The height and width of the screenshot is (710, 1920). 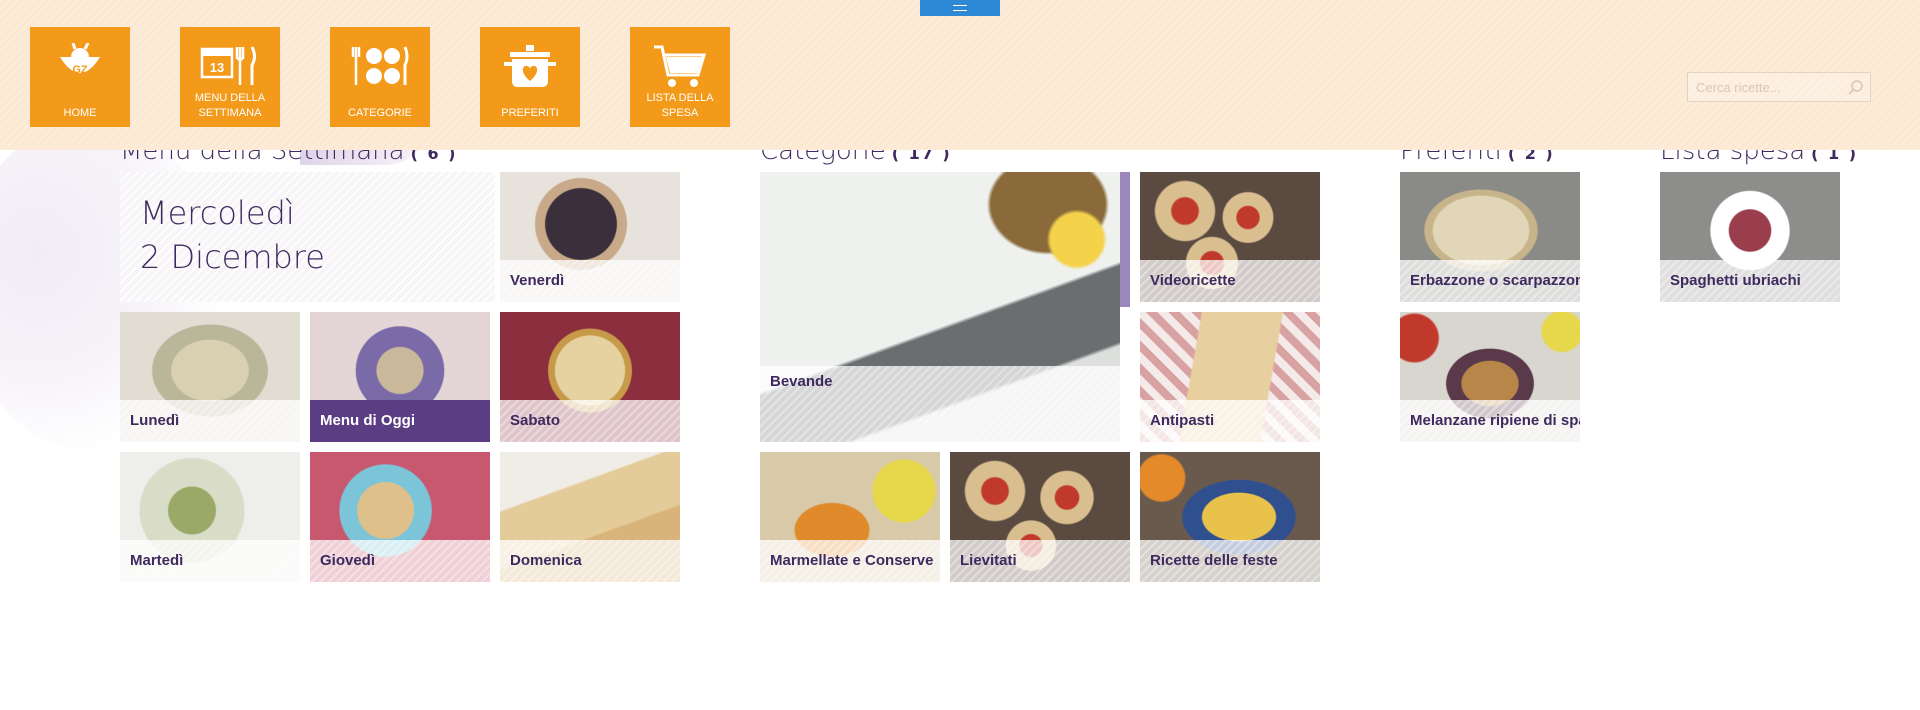 I want to click on nav-favorites-button: PREFERITI, so click(x=530, y=77).